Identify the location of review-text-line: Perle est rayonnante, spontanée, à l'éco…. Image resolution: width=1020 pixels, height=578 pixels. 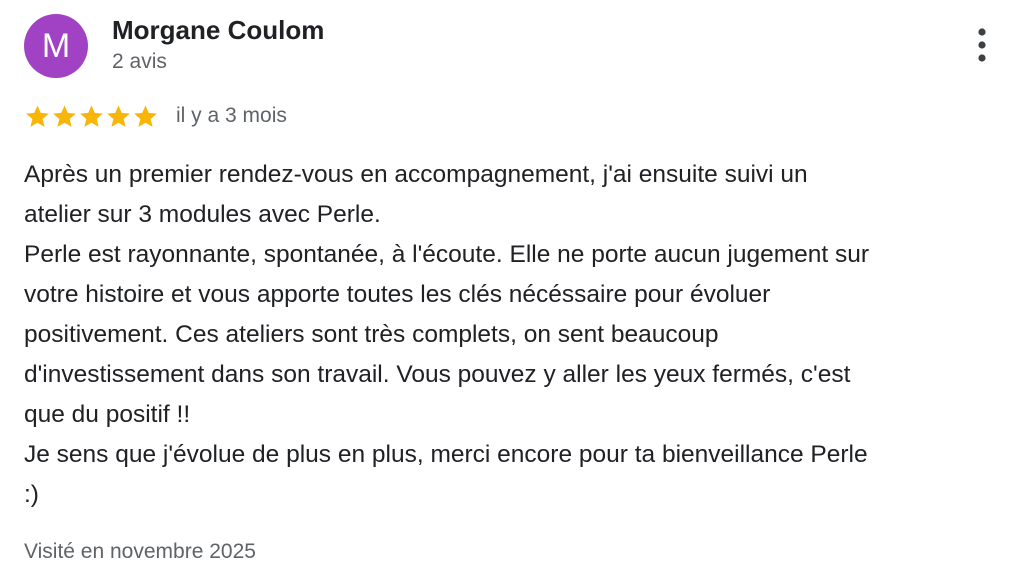
(447, 254).